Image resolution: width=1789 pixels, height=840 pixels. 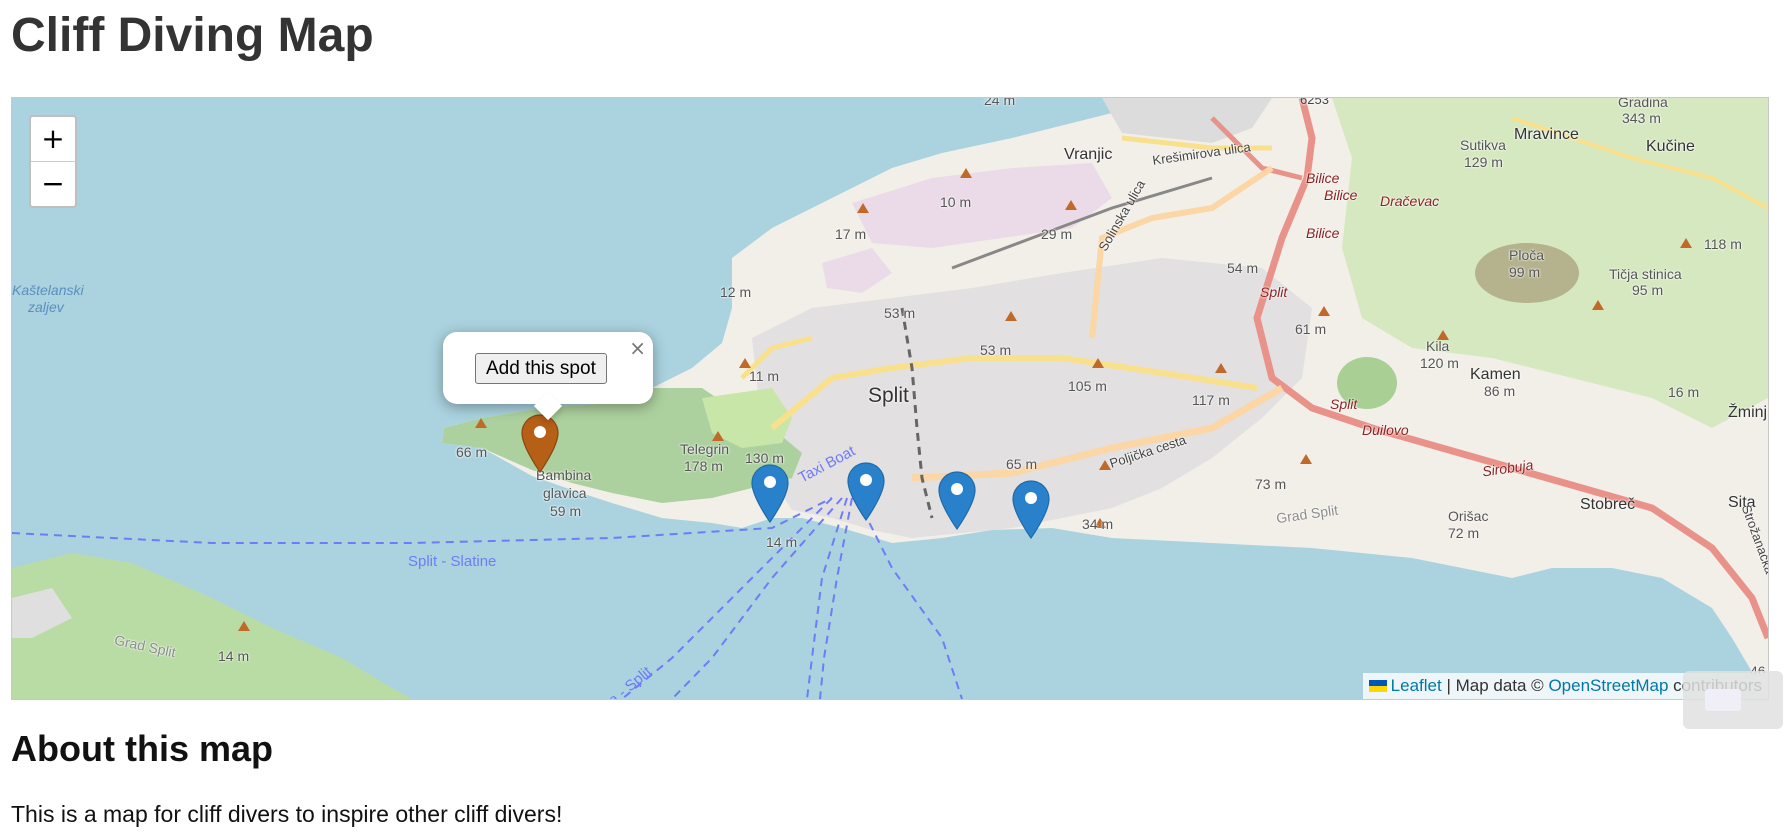 I want to click on label-glavica-elev: 59 m, so click(x=566, y=511).